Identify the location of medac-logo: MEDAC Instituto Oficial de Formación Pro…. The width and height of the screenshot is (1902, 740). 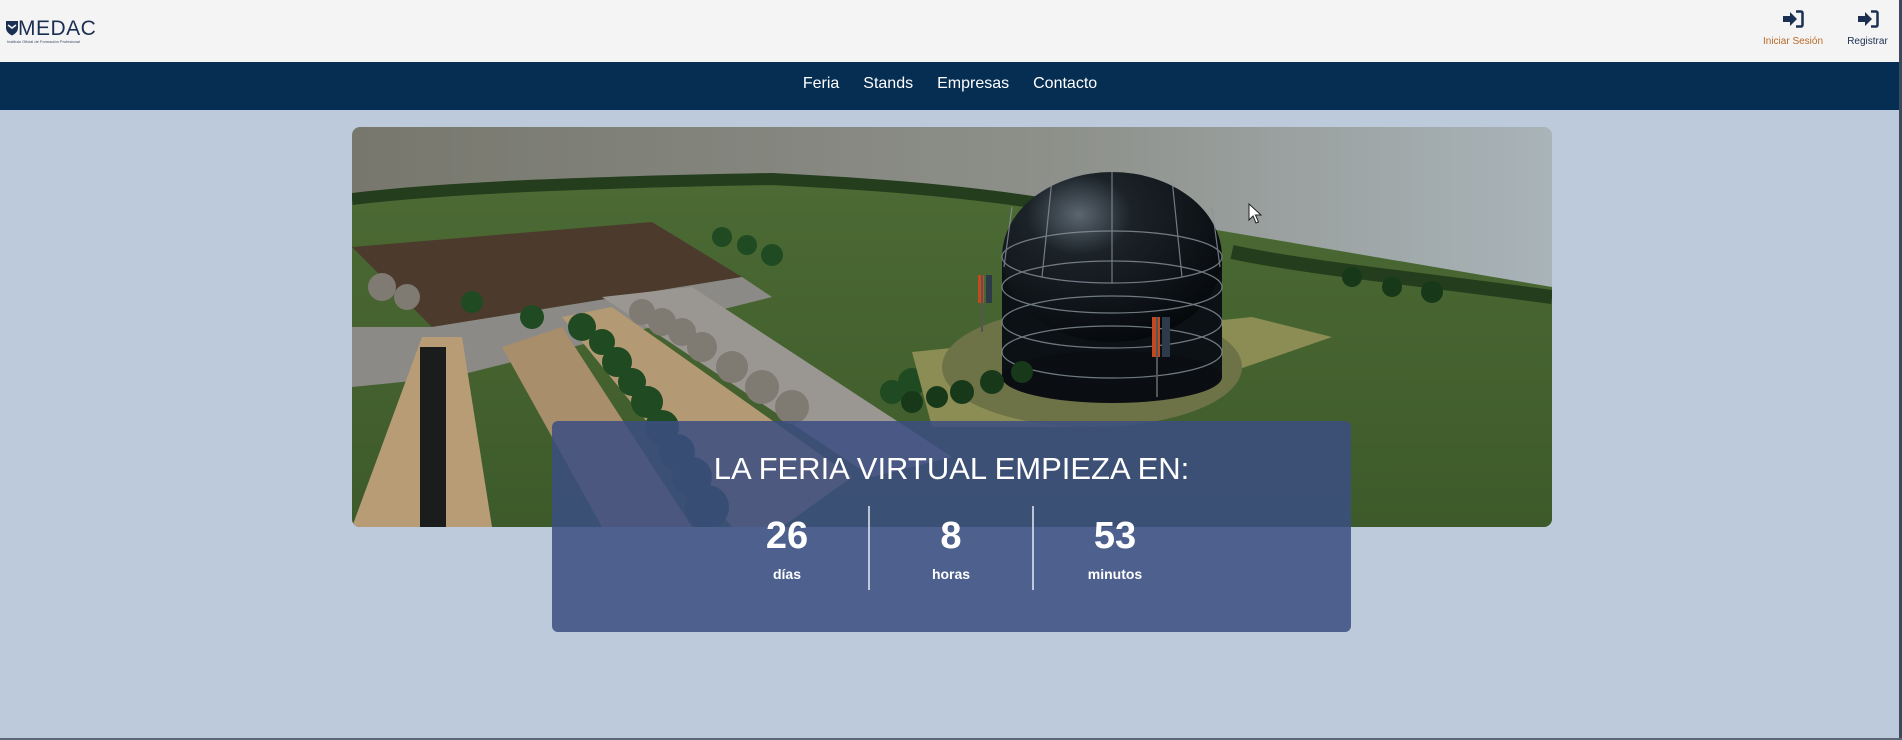
(55, 32).